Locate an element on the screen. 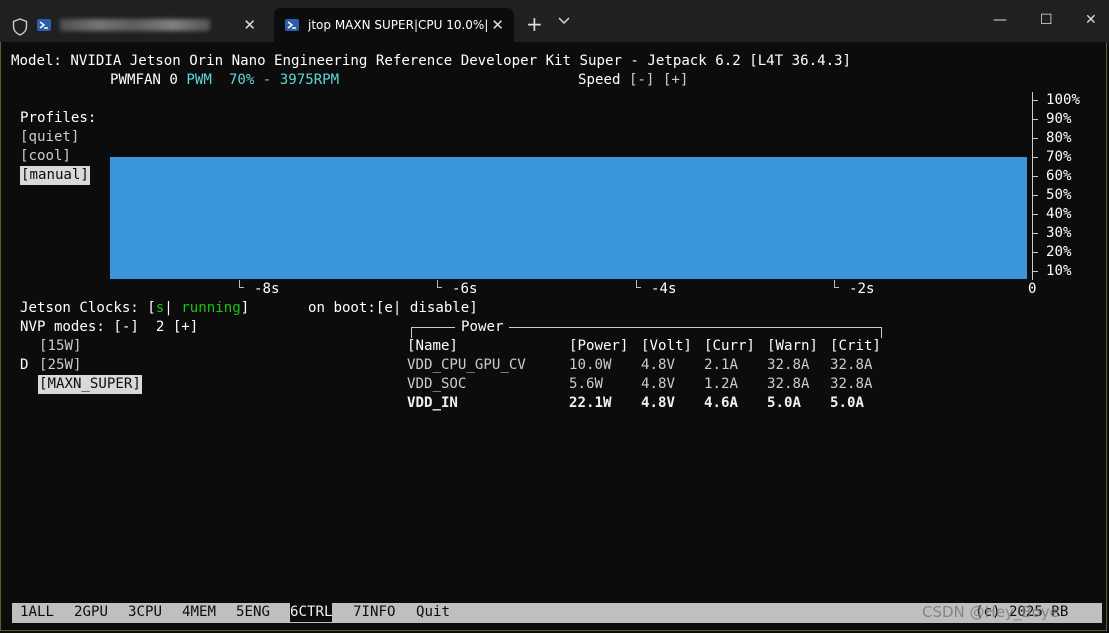  y-tick-label: 60% is located at coordinates (1059, 176).